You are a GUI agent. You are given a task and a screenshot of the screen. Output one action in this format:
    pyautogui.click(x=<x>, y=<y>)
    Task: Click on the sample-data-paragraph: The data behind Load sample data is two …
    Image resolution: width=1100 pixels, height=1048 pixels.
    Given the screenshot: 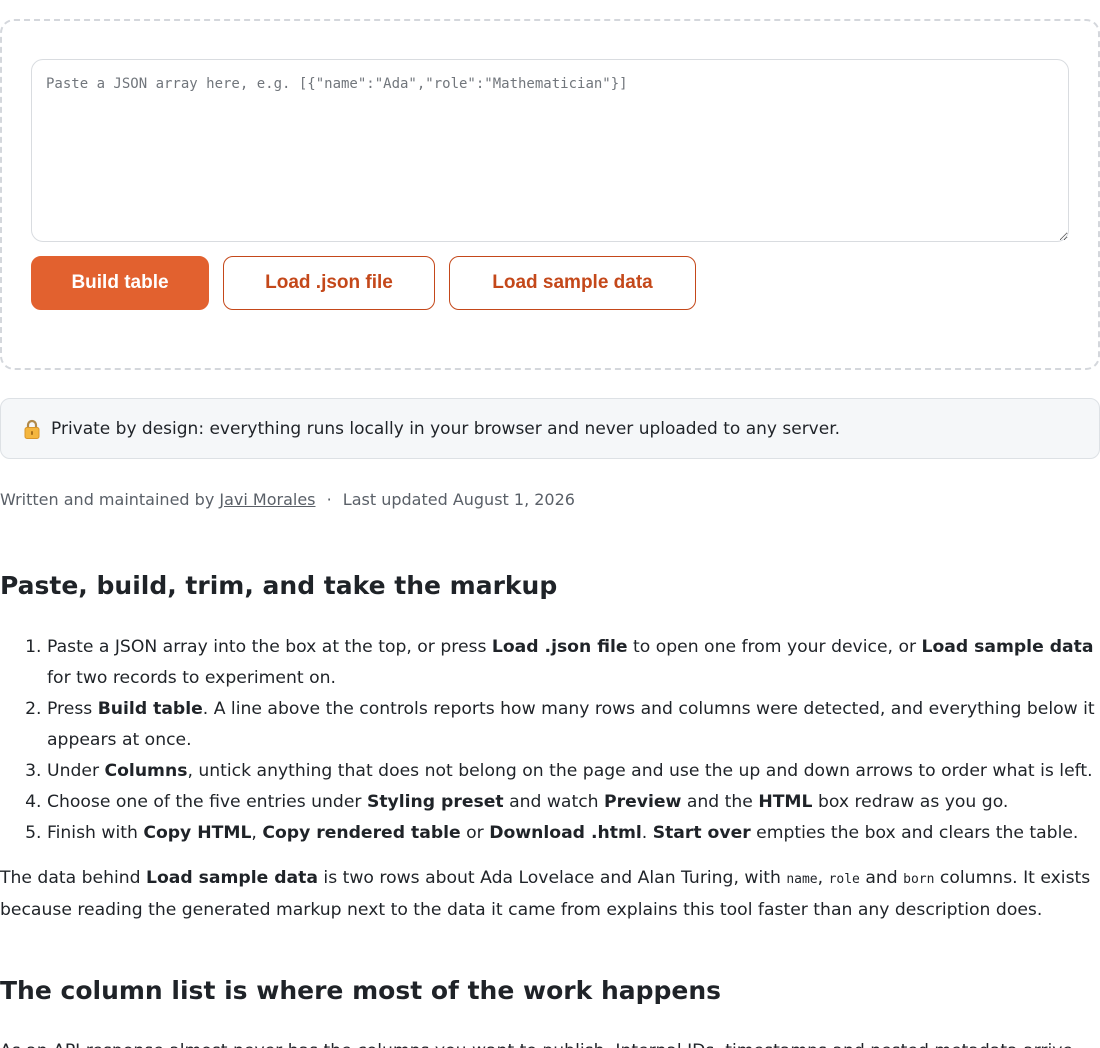 What is the action you would take?
    pyautogui.click(x=545, y=894)
    